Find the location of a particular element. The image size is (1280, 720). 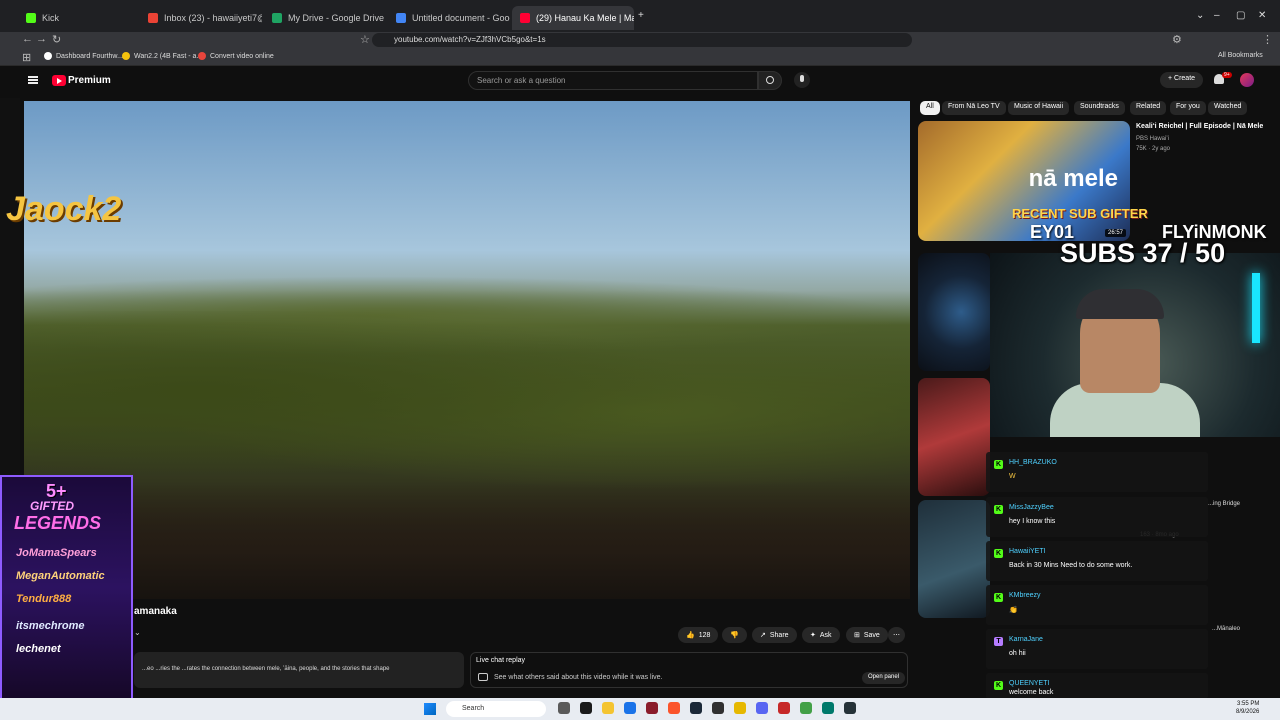

forward-icon: → is located at coordinates (41, 39).